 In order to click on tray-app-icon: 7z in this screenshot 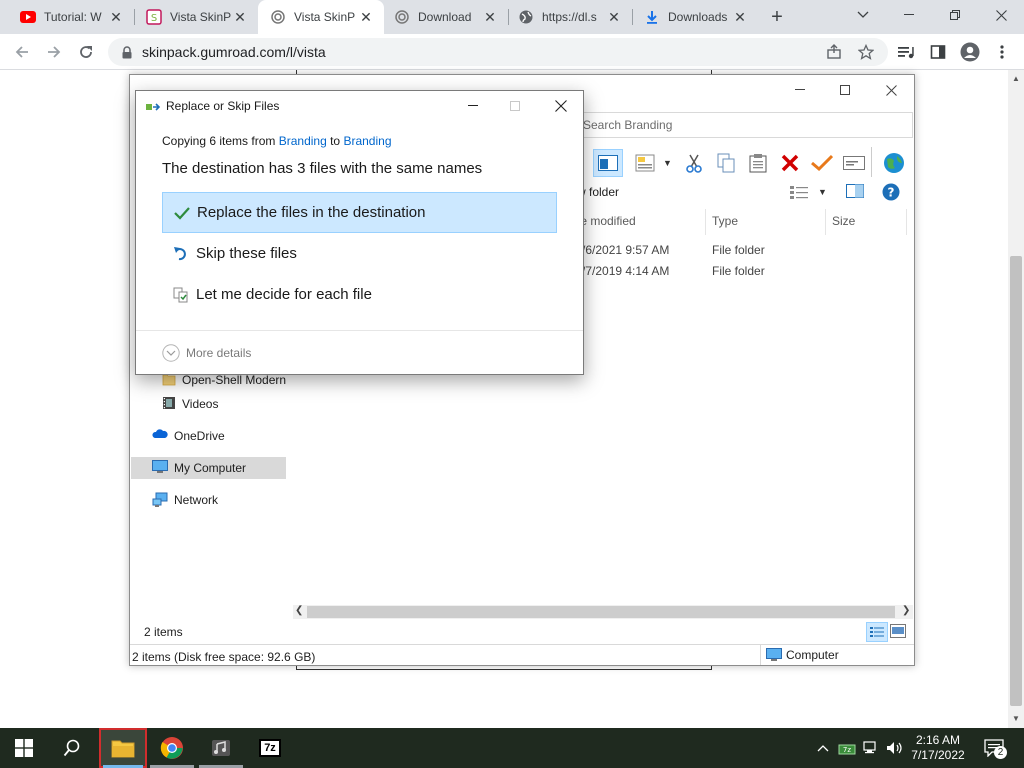, I will do `click(847, 748)`.